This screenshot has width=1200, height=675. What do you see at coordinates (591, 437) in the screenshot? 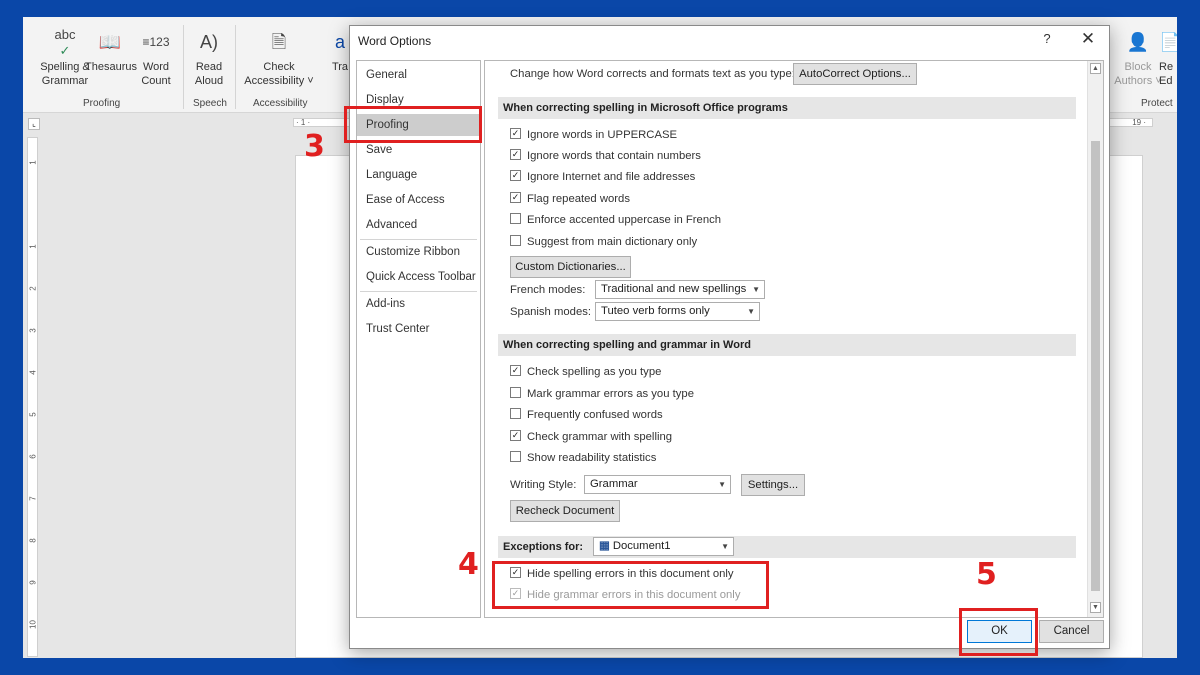
I see `option-check-grammar: Check grammar with spelling` at bounding box center [591, 437].